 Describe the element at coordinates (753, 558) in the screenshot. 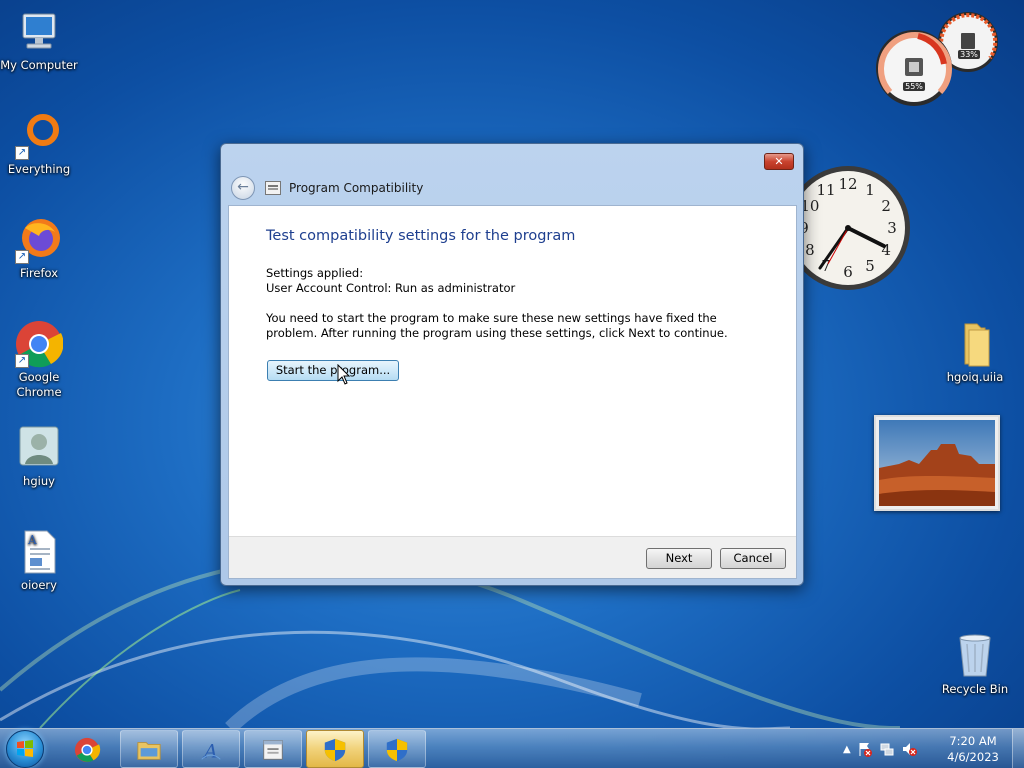

I see `cancel-button: Cancel` at that location.